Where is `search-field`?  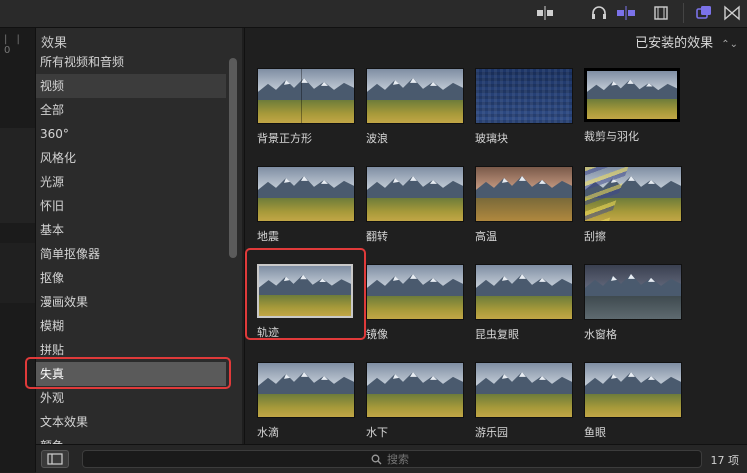
search-field is located at coordinates (392, 459).